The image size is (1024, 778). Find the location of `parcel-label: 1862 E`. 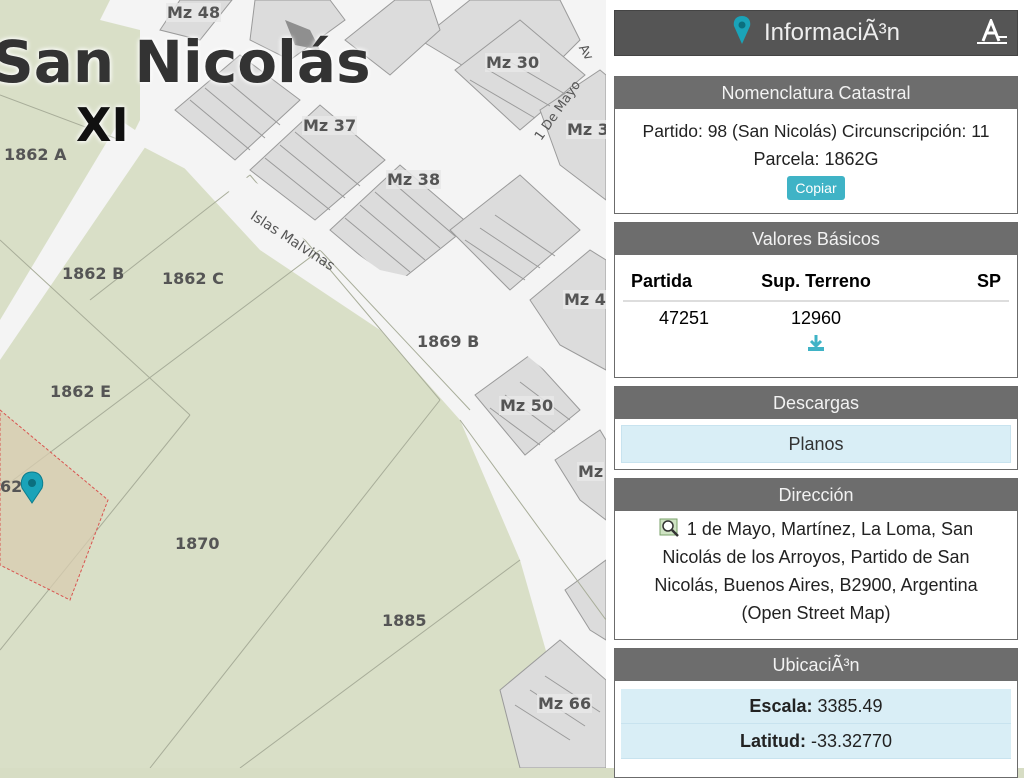

parcel-label: 1862 E is located at coordinates (81, 391).